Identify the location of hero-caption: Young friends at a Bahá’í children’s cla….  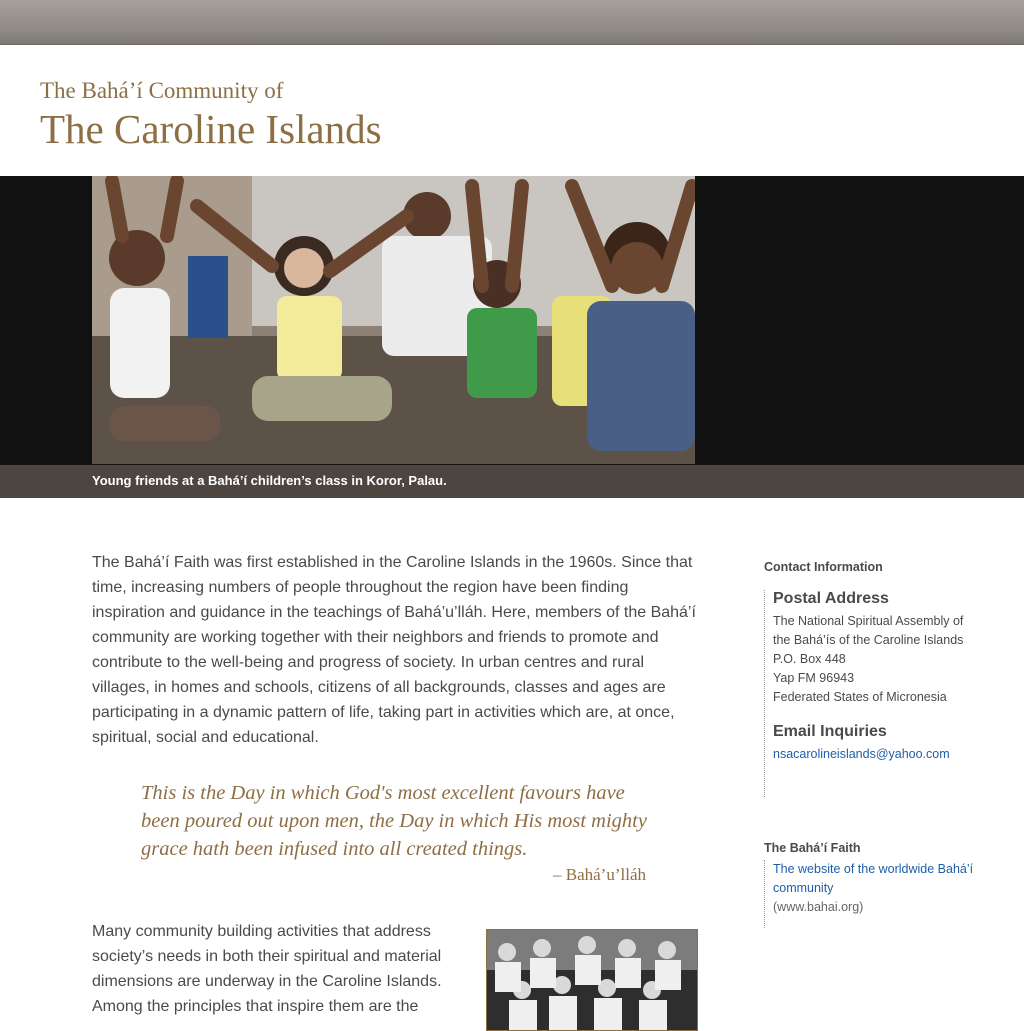
(269, 480).